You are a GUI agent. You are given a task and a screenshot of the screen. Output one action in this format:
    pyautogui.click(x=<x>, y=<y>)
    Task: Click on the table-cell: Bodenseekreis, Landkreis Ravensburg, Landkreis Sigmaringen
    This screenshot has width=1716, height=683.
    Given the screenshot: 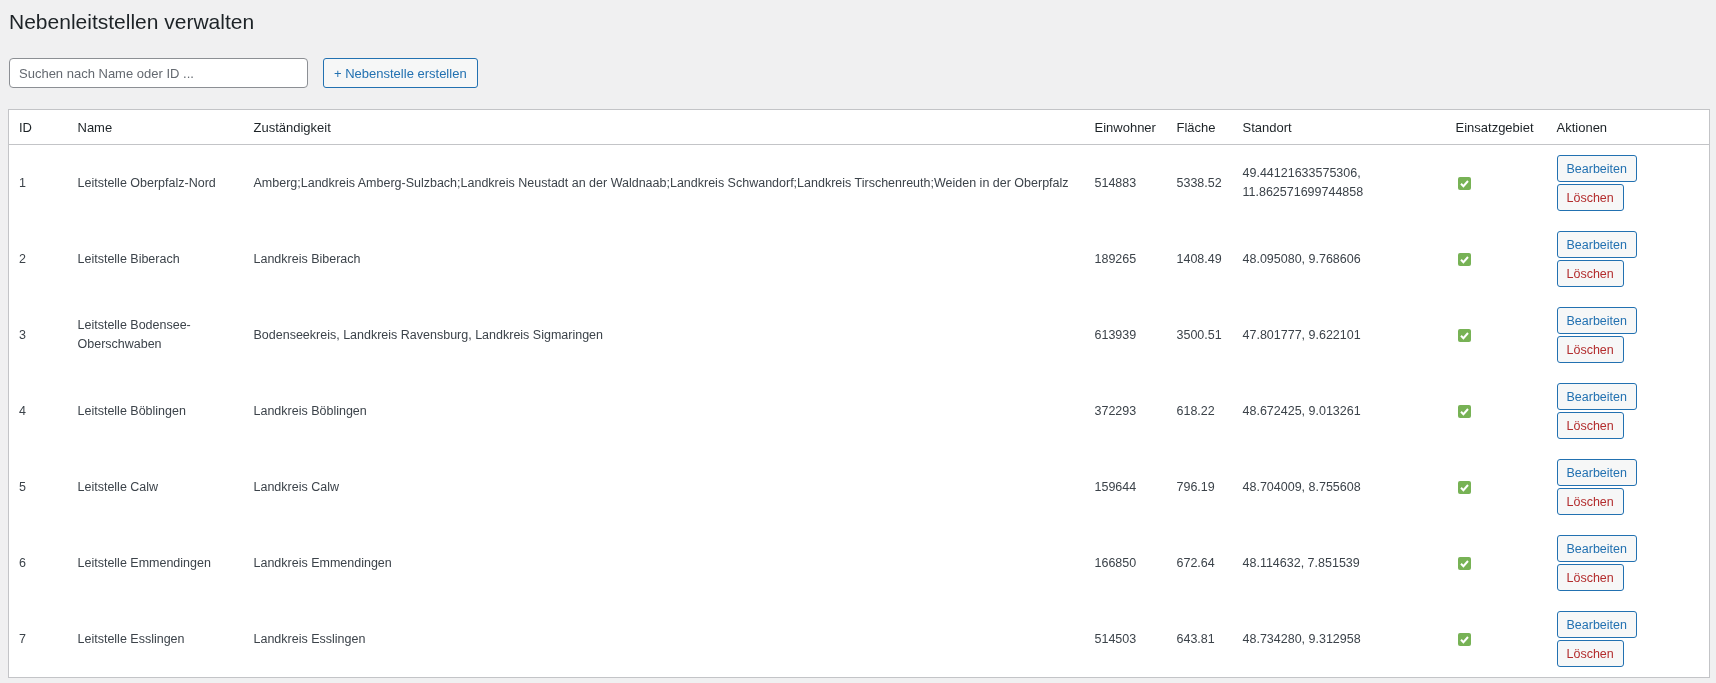 What is the action you would take?
    pyautogui.click(x=664, y=335)
    